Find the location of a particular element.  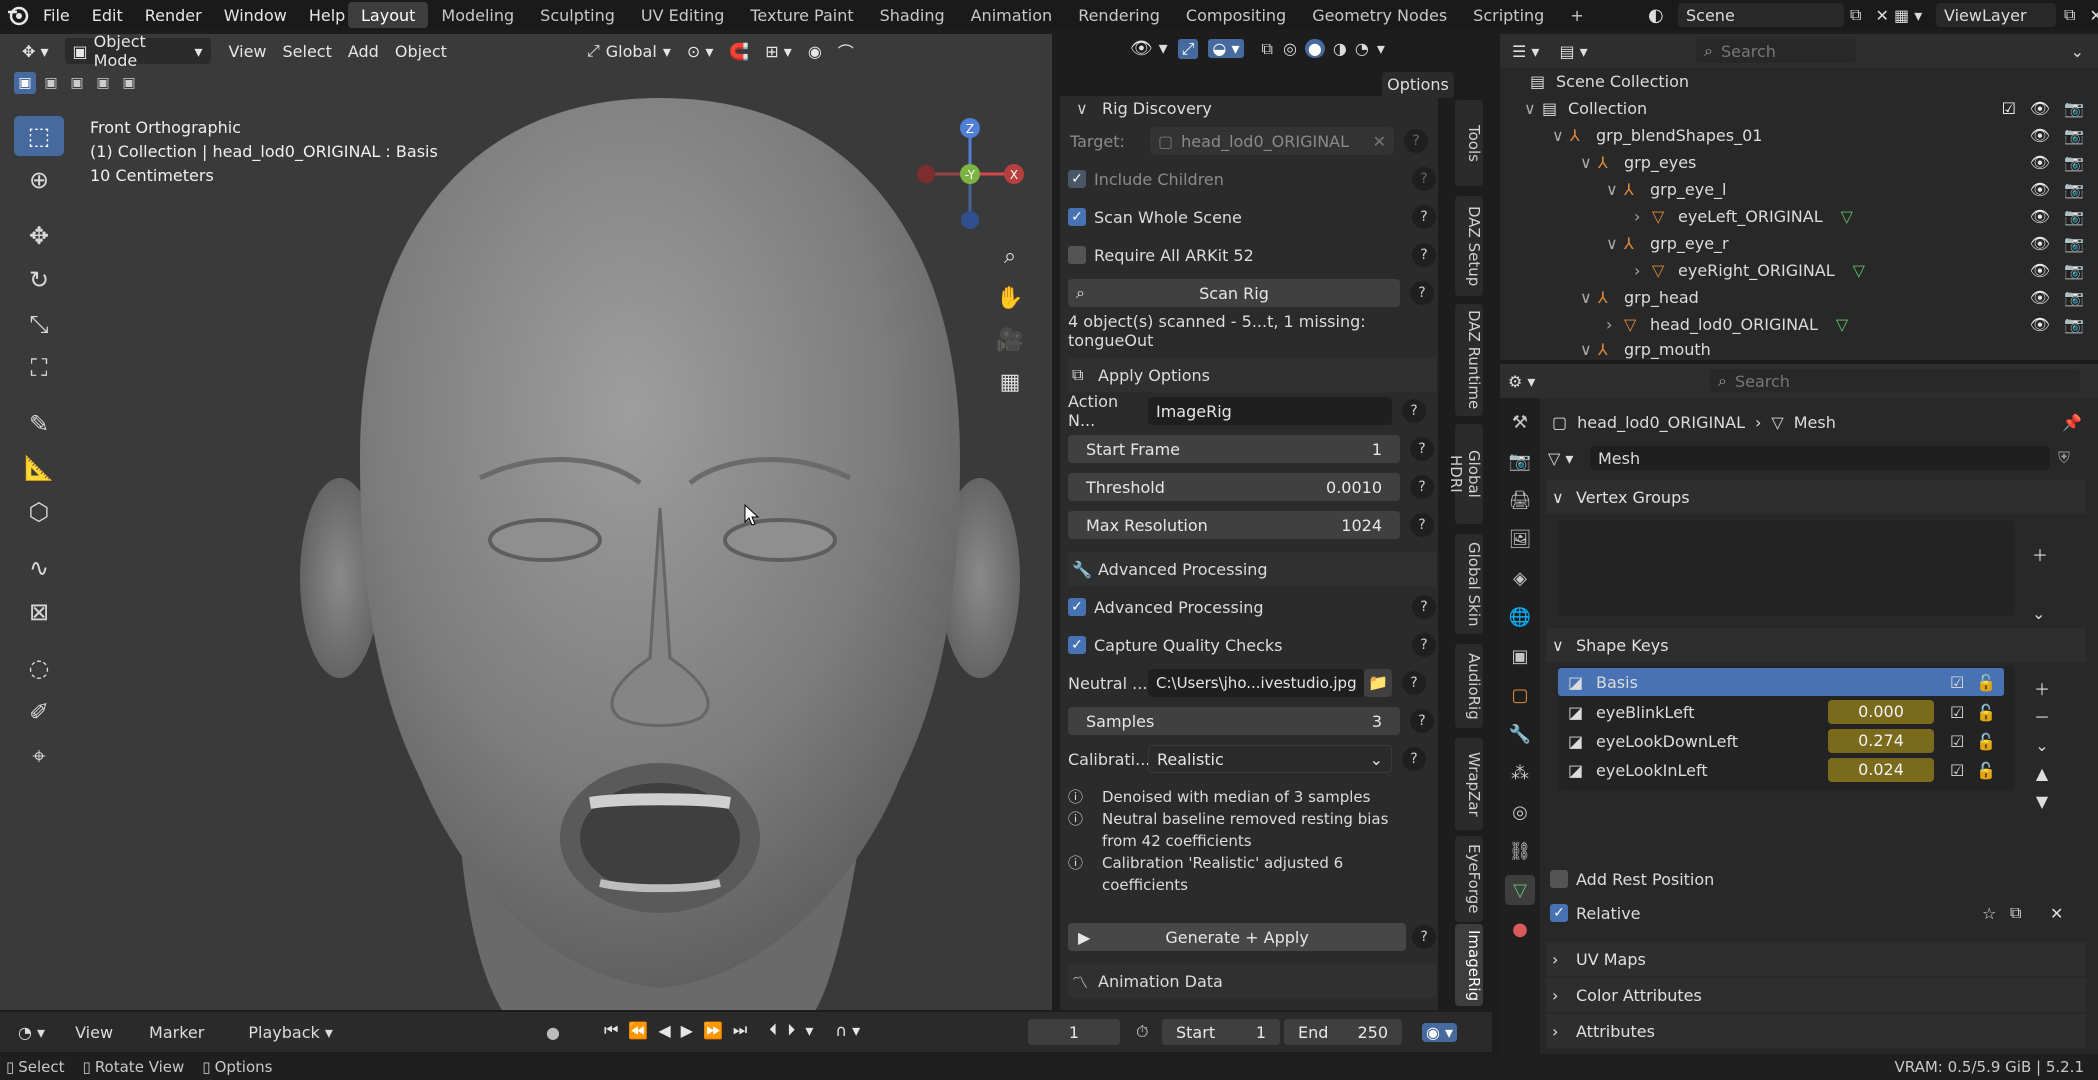

start-frame-field: Start 1 is located at coordinates (1221, 1032).